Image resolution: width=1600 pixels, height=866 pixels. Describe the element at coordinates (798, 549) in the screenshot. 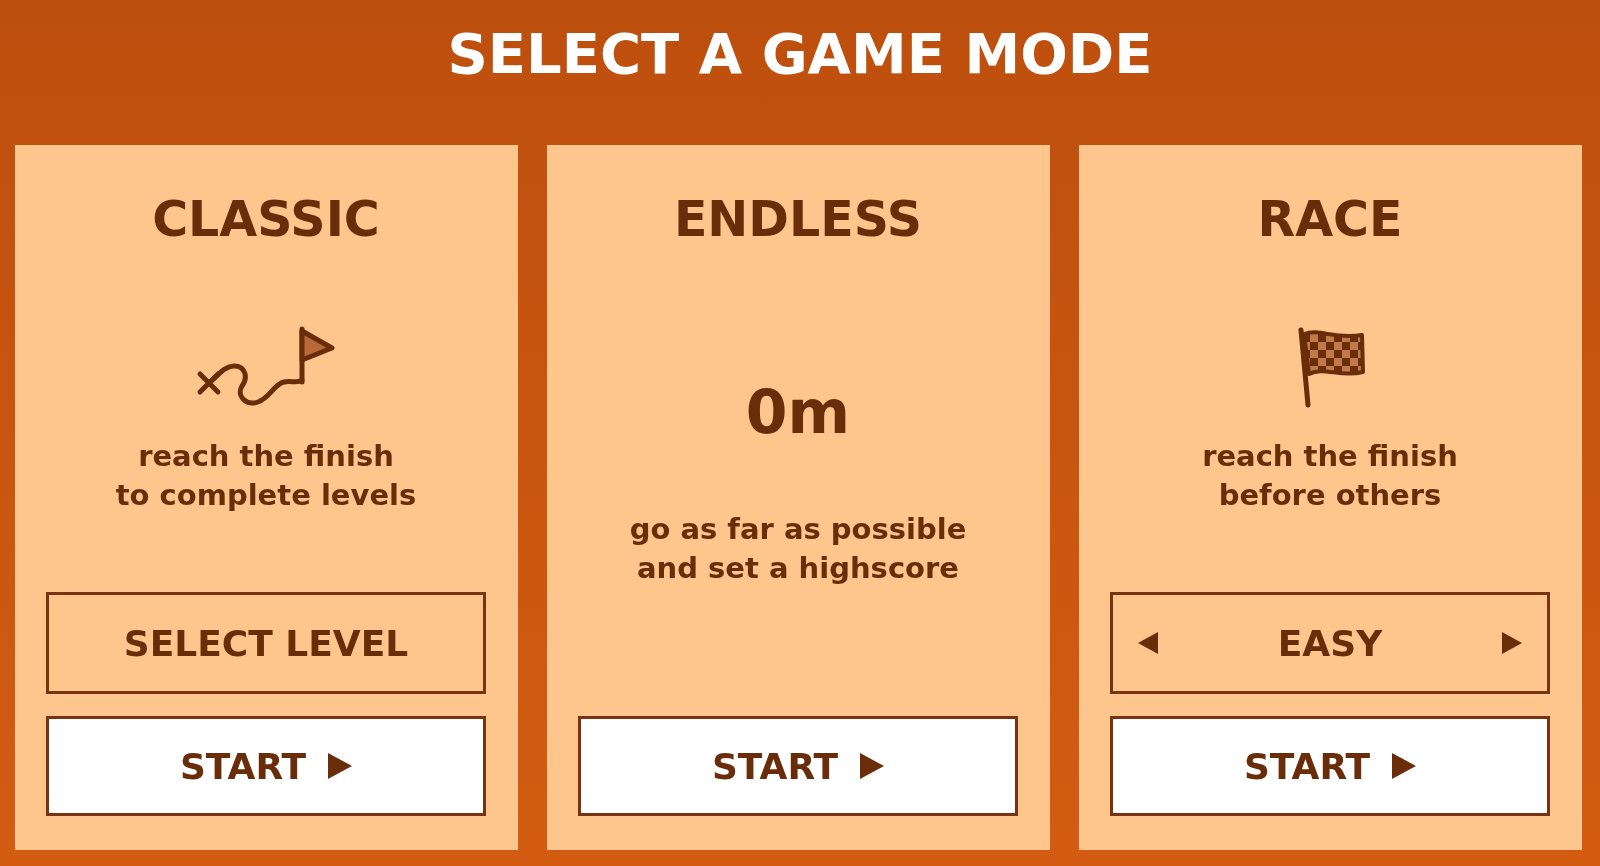

I see `mode-description: go as far as possible and set a highscore` at that location.